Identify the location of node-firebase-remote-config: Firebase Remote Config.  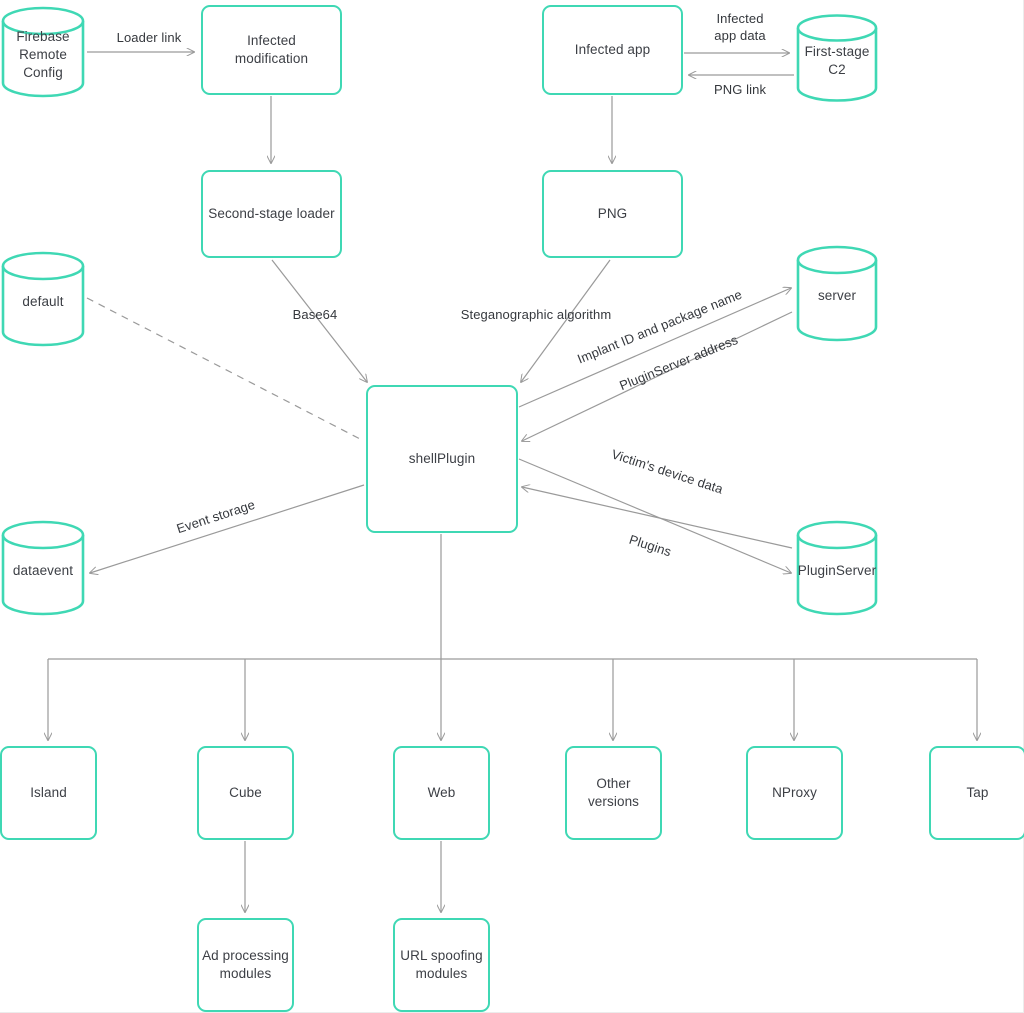
(43, 52).